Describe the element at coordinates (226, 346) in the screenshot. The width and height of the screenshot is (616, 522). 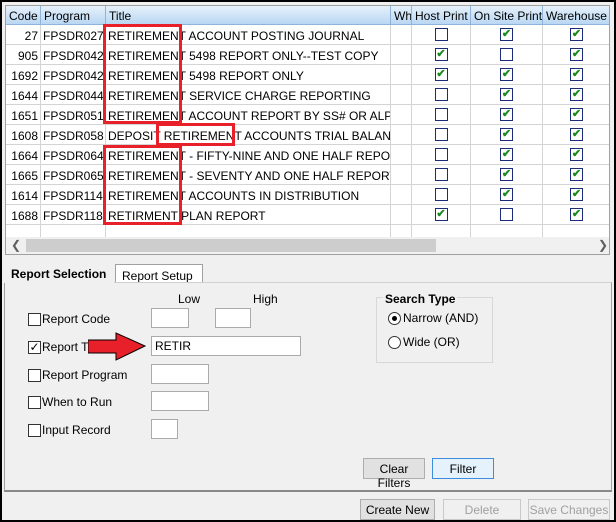
I see `report-title-input: RETIR` at that location.